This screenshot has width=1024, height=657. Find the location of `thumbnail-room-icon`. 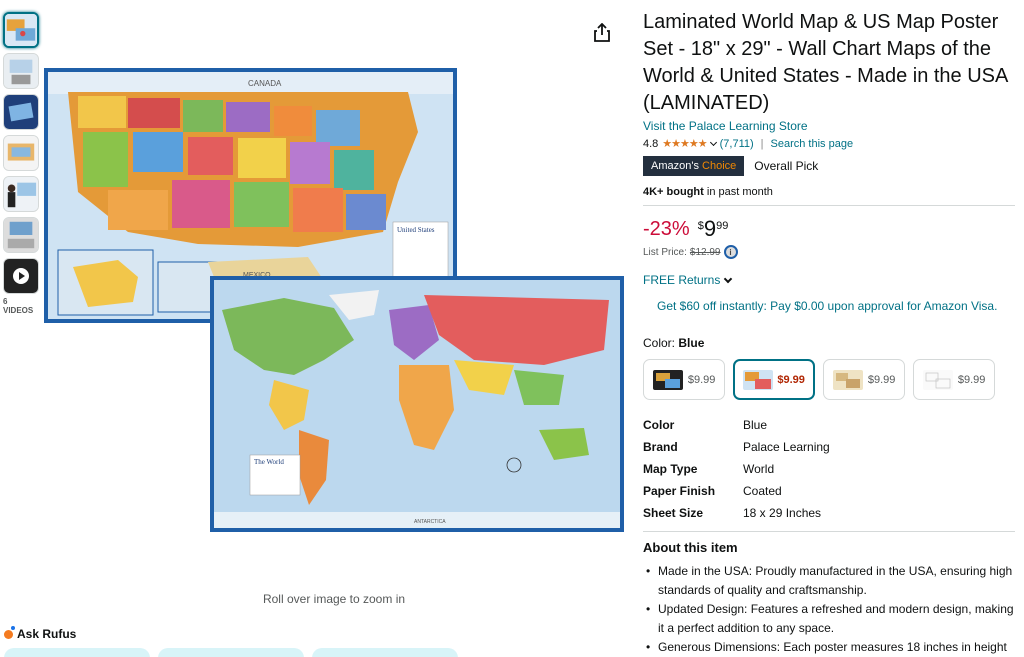

thumbnail-room-icon is located at coordinates (21, 71).